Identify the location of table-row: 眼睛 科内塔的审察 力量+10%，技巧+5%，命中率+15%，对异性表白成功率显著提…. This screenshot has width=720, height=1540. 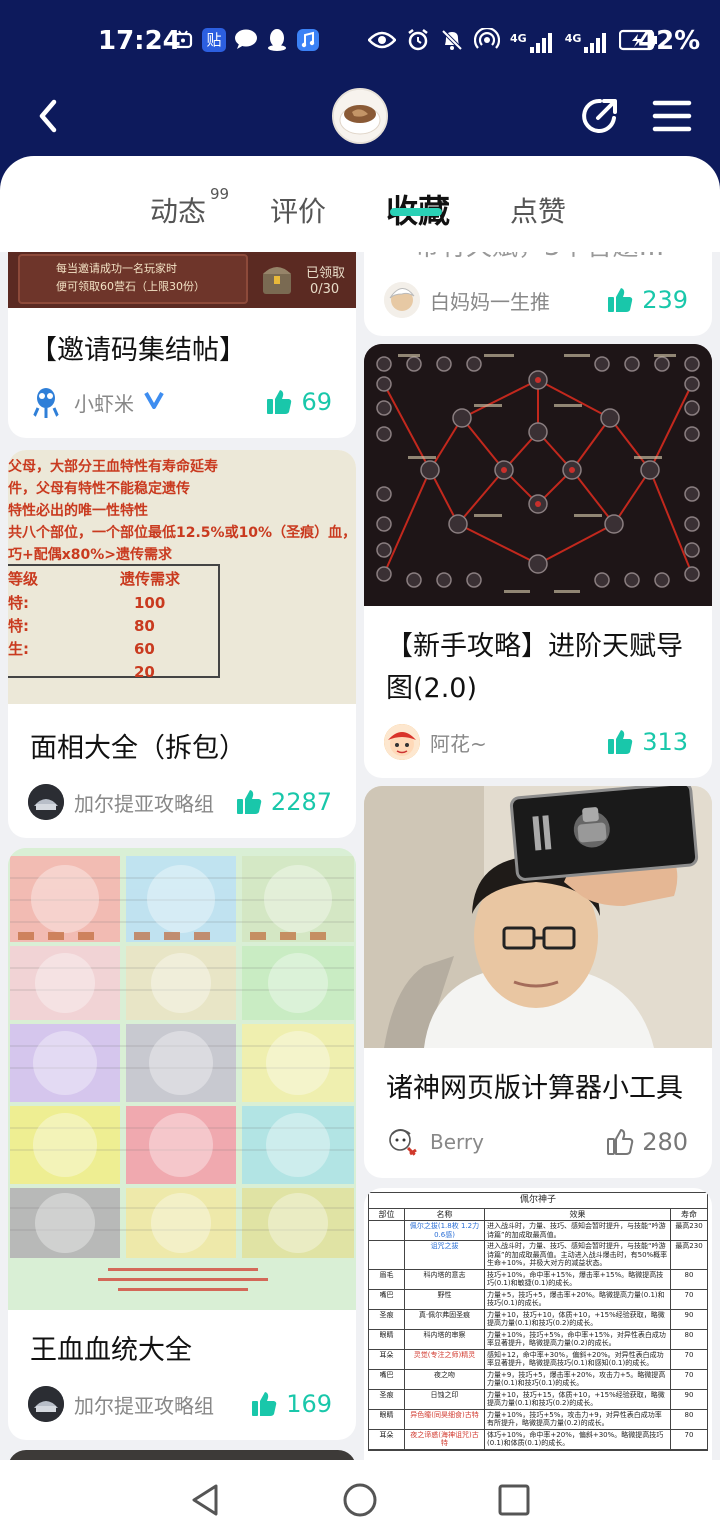
(538, 1339).